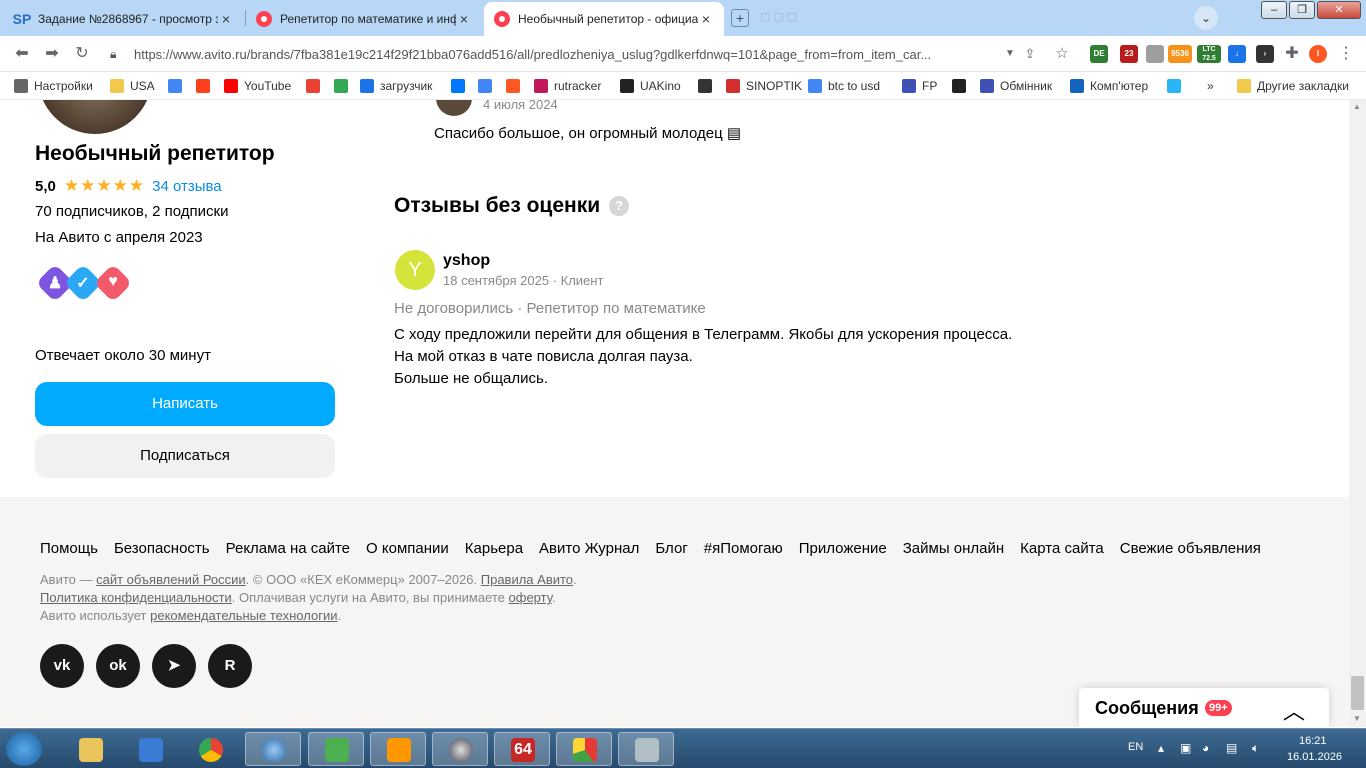 The width and height of the screenshot is (1366, 768). What do you see at coordinates (120, 54) in the screenshot?
I see `lock-icon: 🔒︎` at bounding box center [120, 54].